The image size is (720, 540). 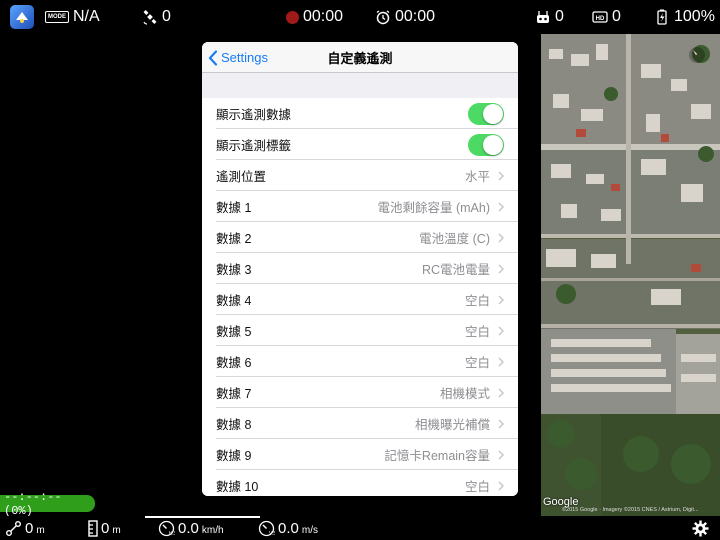 I want to click on svg-text: V.S, so click(x=272, y=534).